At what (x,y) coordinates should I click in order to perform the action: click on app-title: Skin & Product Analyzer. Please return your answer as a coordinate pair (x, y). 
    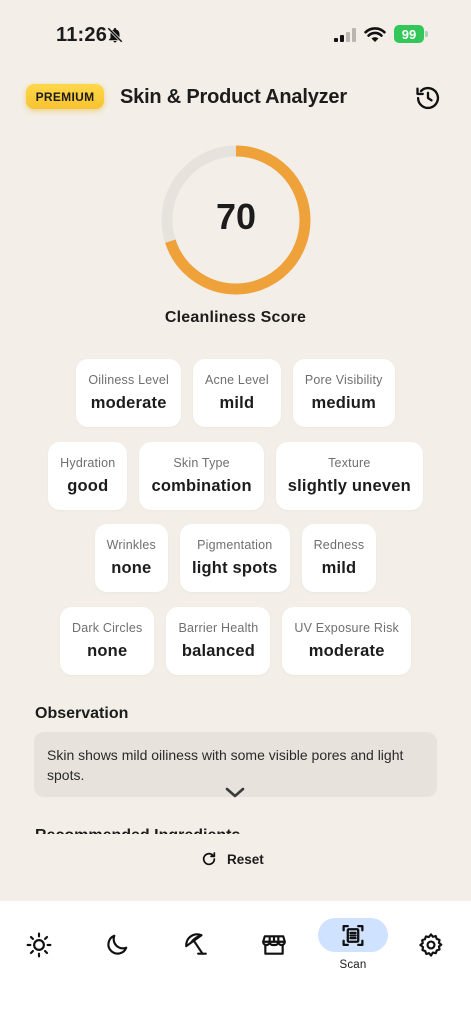
    Looking at the image, I should click on (233, 97).